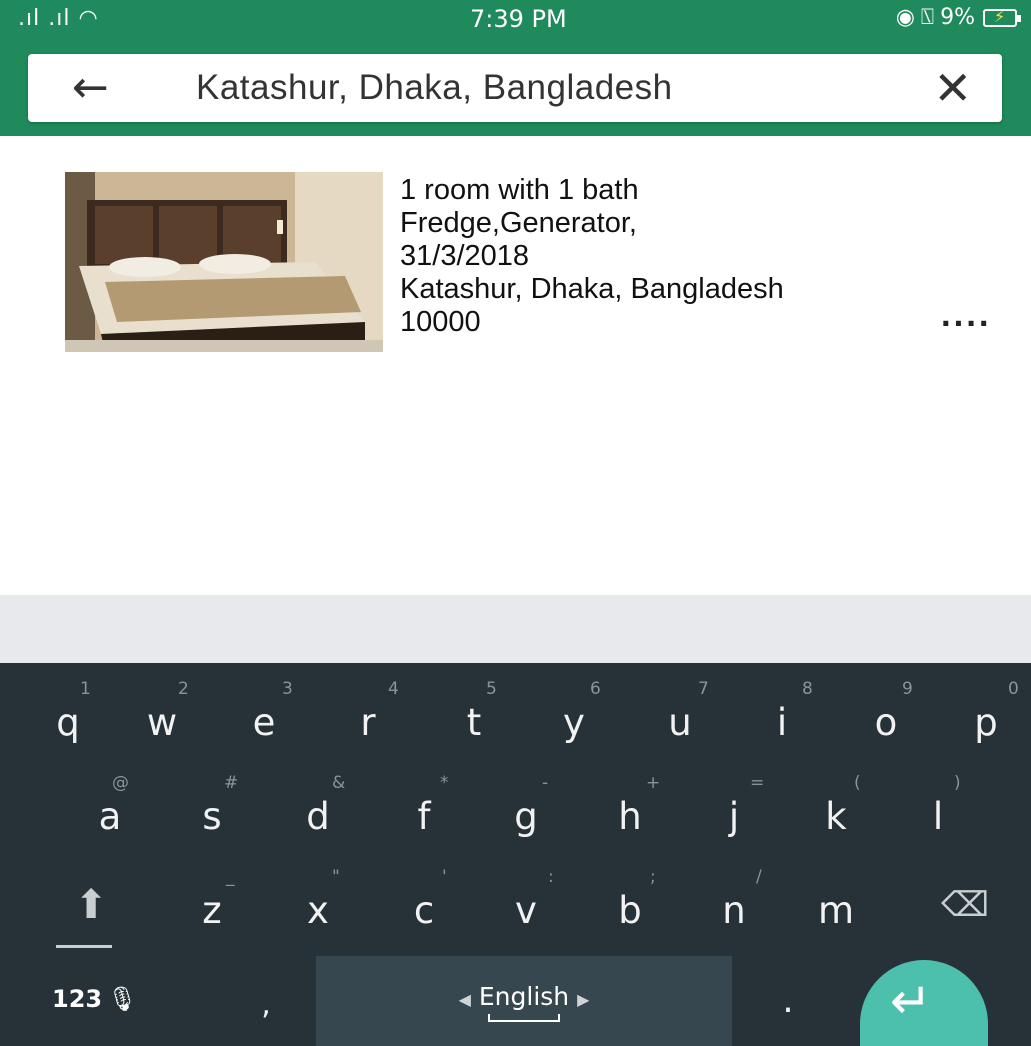 This screenshot has width=1031, height=1046. I want to click on key-j: = j, so click(735, 805).